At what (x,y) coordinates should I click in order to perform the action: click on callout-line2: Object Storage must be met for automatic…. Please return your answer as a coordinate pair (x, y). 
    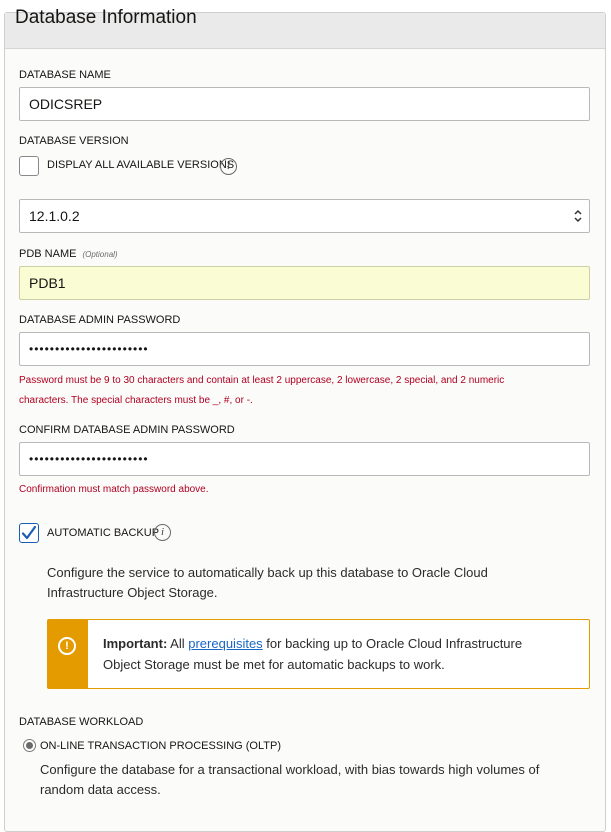
    Looking at the image, I should click on (274, 664).